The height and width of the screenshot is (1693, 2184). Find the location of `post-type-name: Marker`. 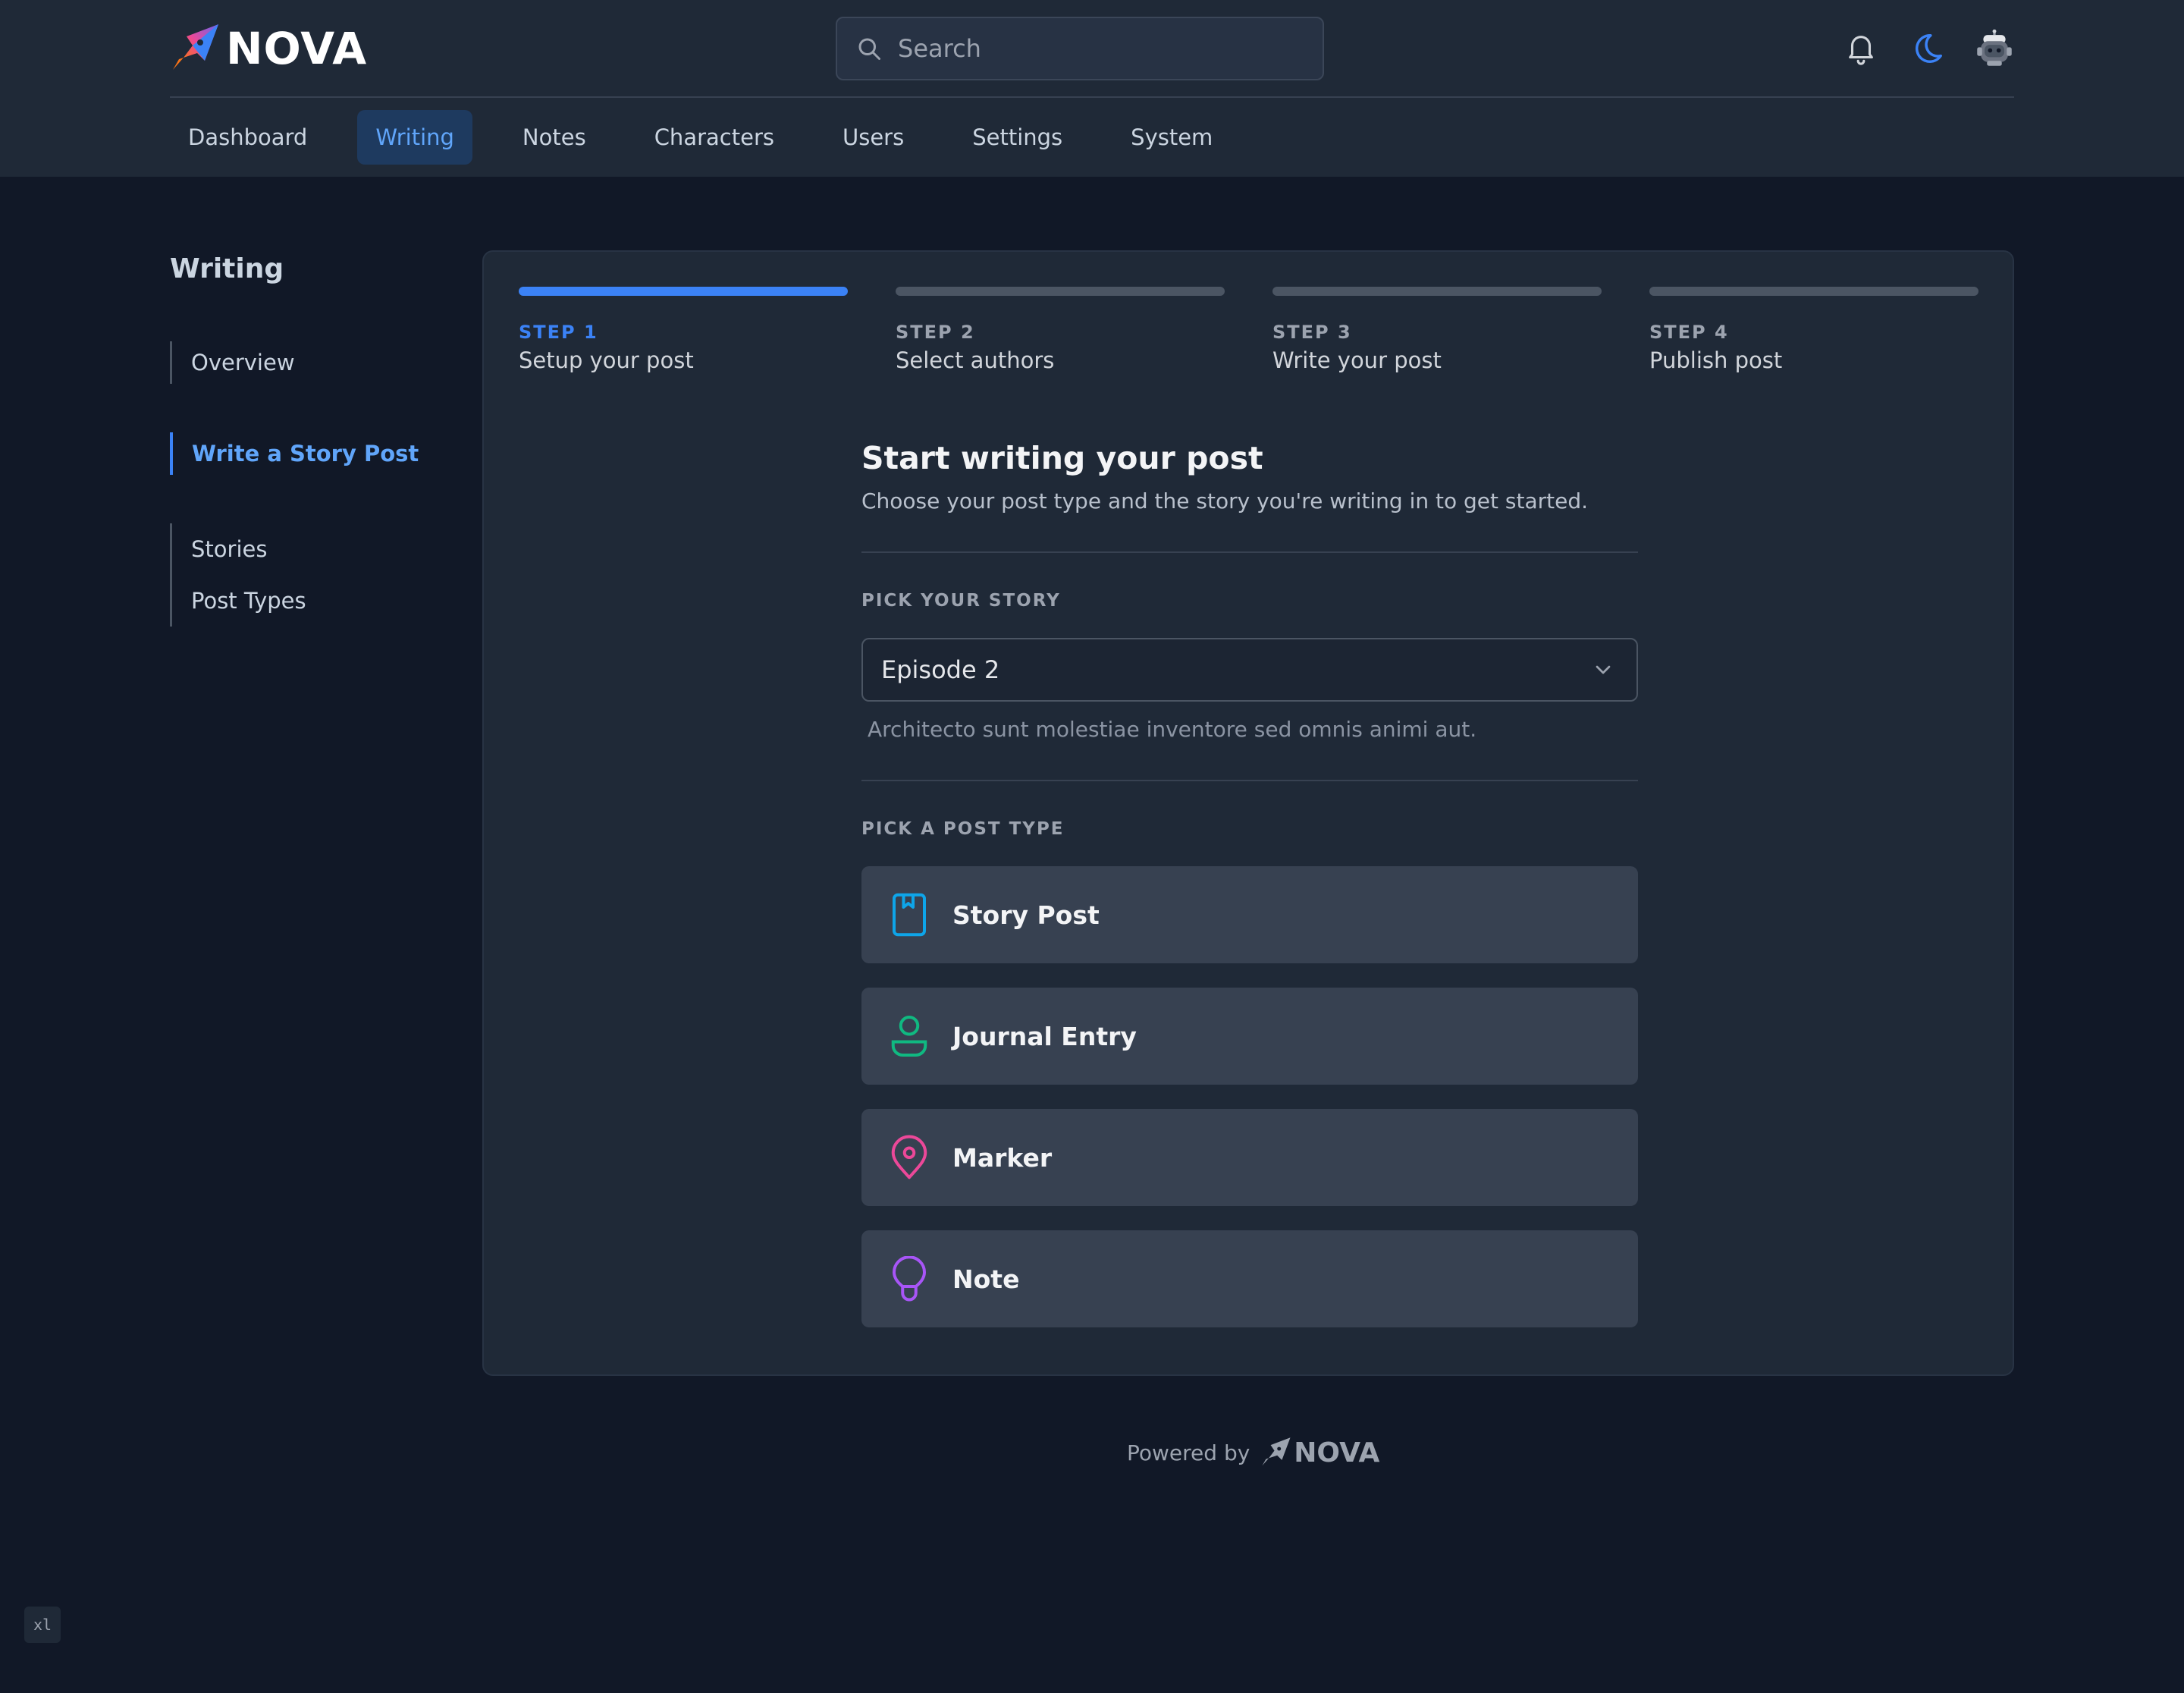

post-type-name: Marker is located at coordinates (1002, 1157).